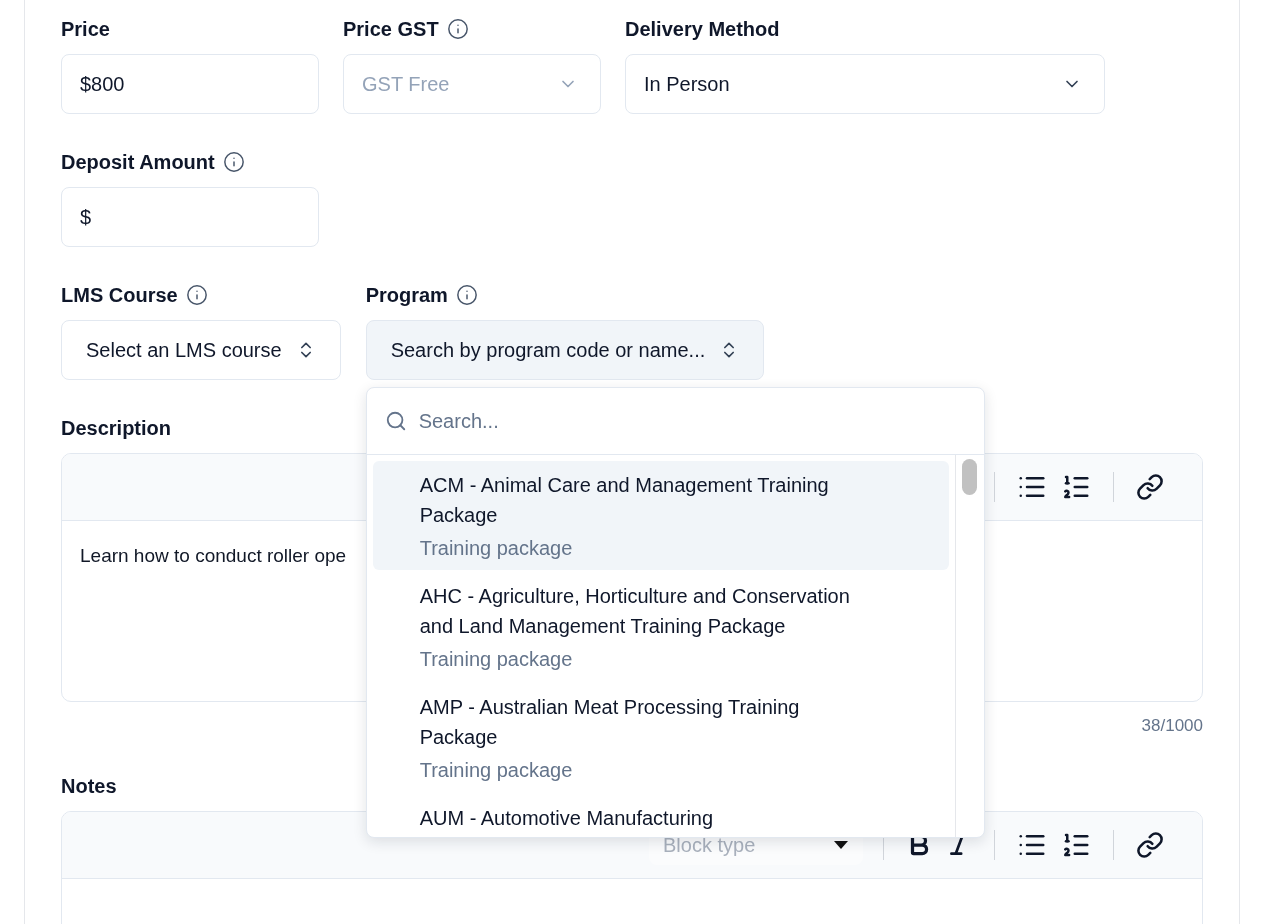  Describe the element at coordinates (841, 845) in the screenshot. I see `caret-icon` at that location.